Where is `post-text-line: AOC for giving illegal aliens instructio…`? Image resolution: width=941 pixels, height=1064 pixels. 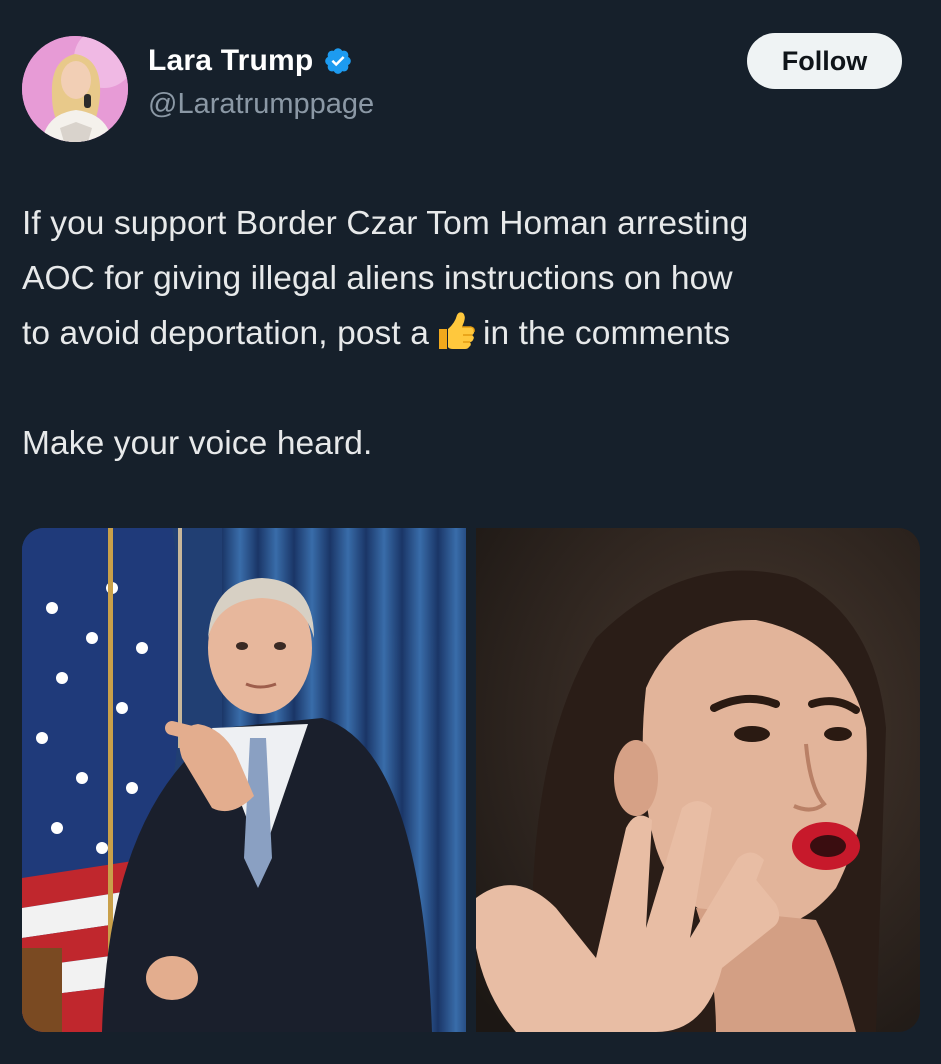 post-text-line: AOC for giving illegal aliens instructio… is located at coordinates (377, 278).